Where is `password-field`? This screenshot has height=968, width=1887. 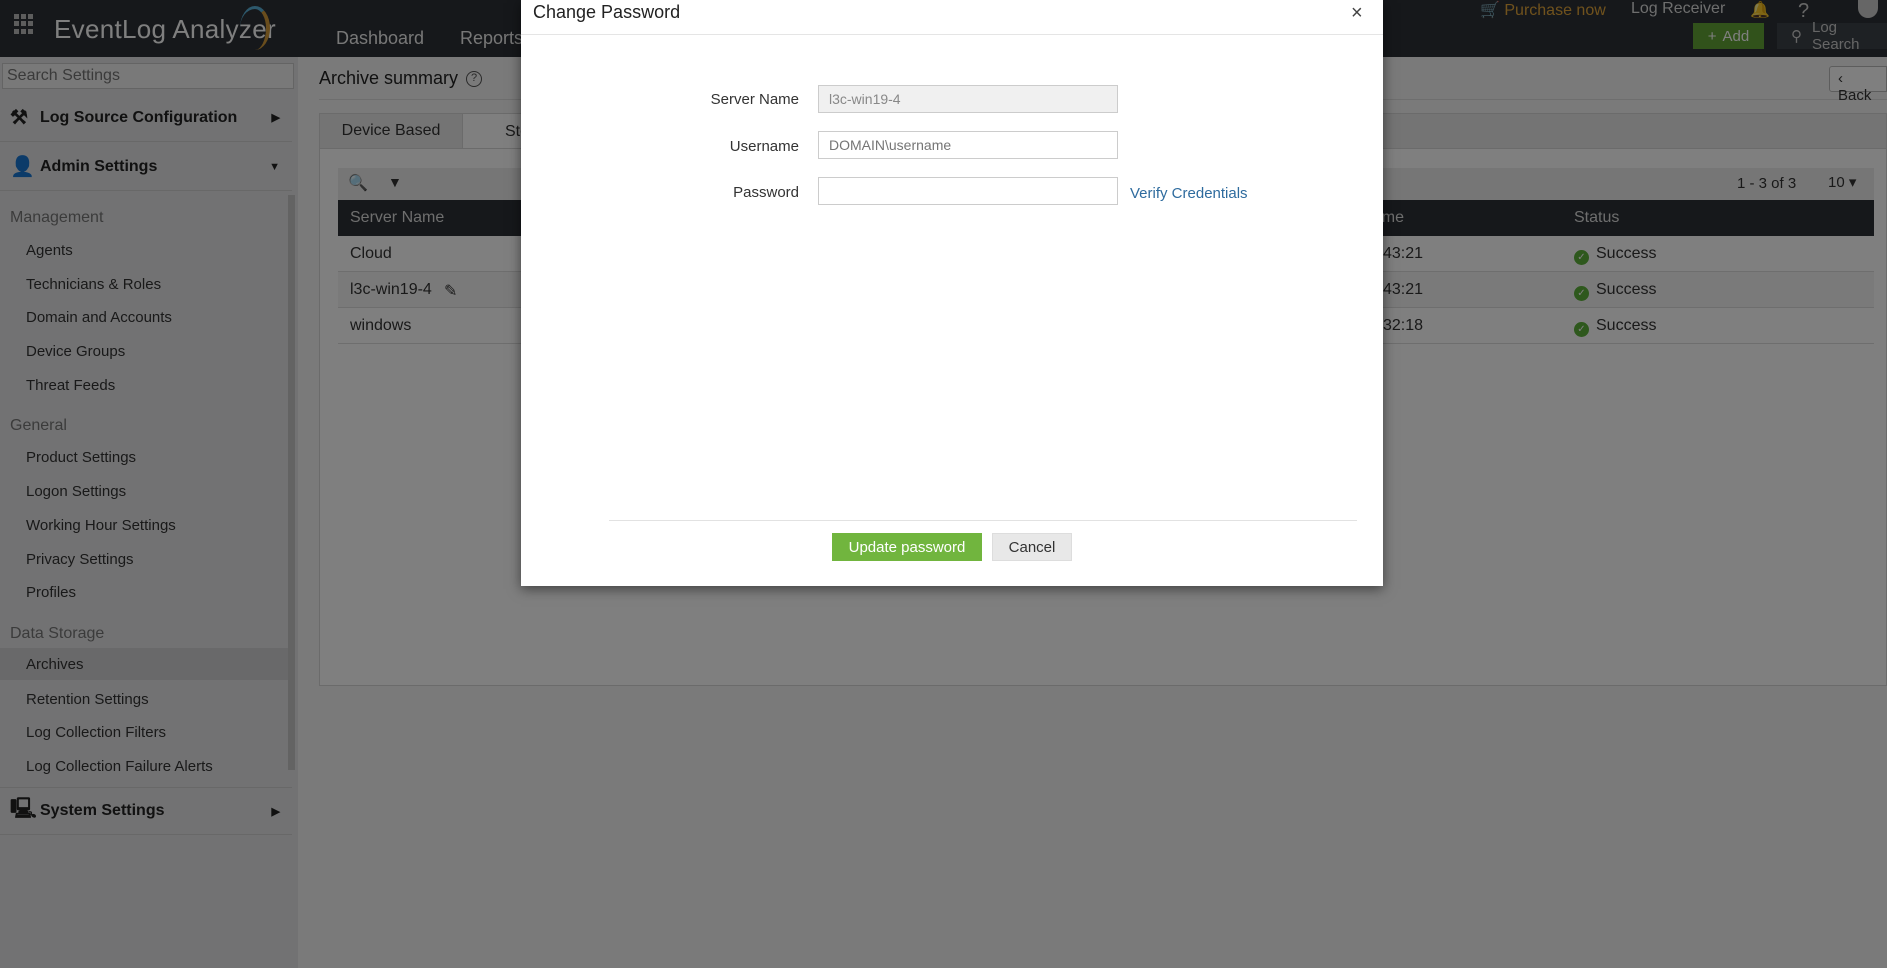 password-field is located at coordinates (968, 191).